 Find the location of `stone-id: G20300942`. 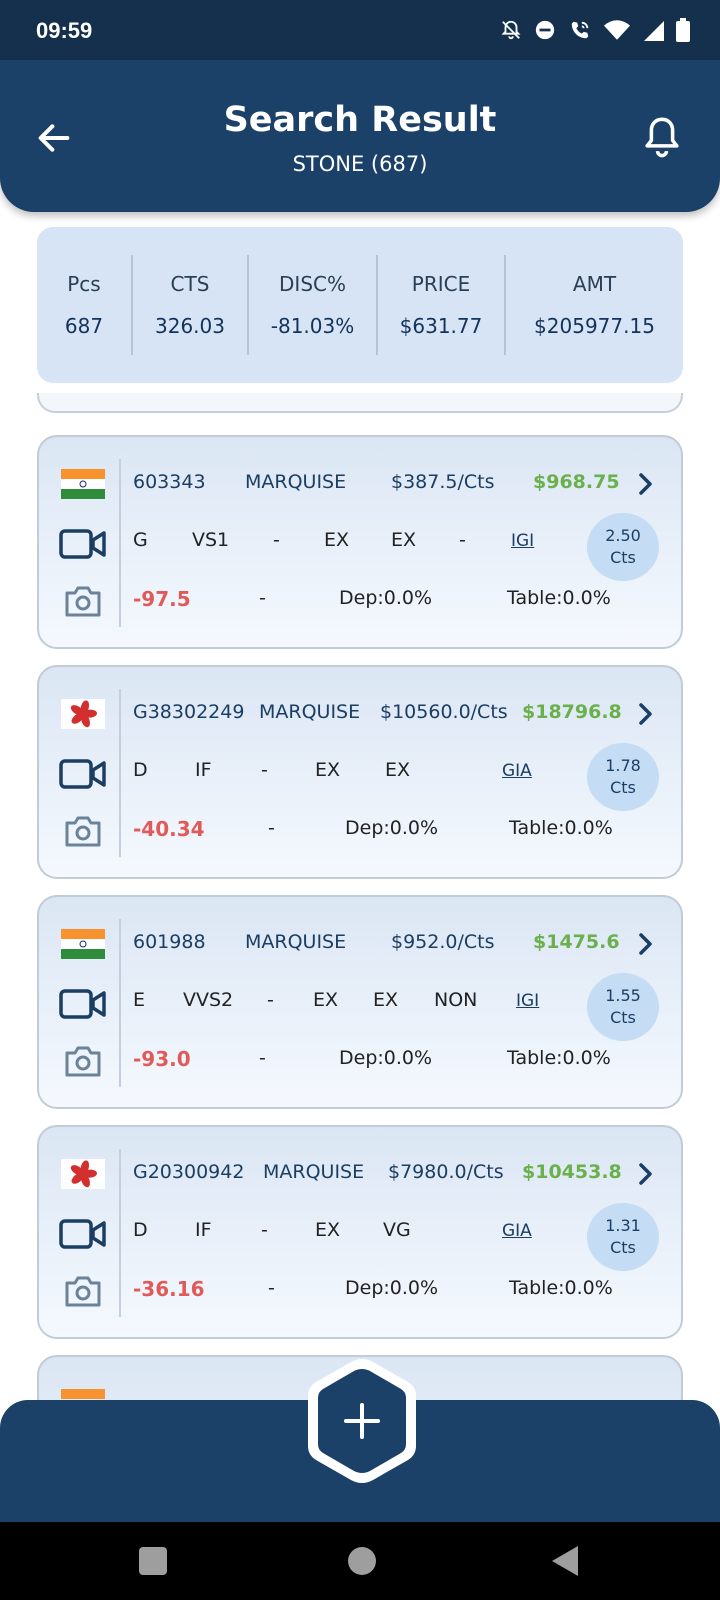

stone-id: G20300942 is located at coordinates (189, 1172).